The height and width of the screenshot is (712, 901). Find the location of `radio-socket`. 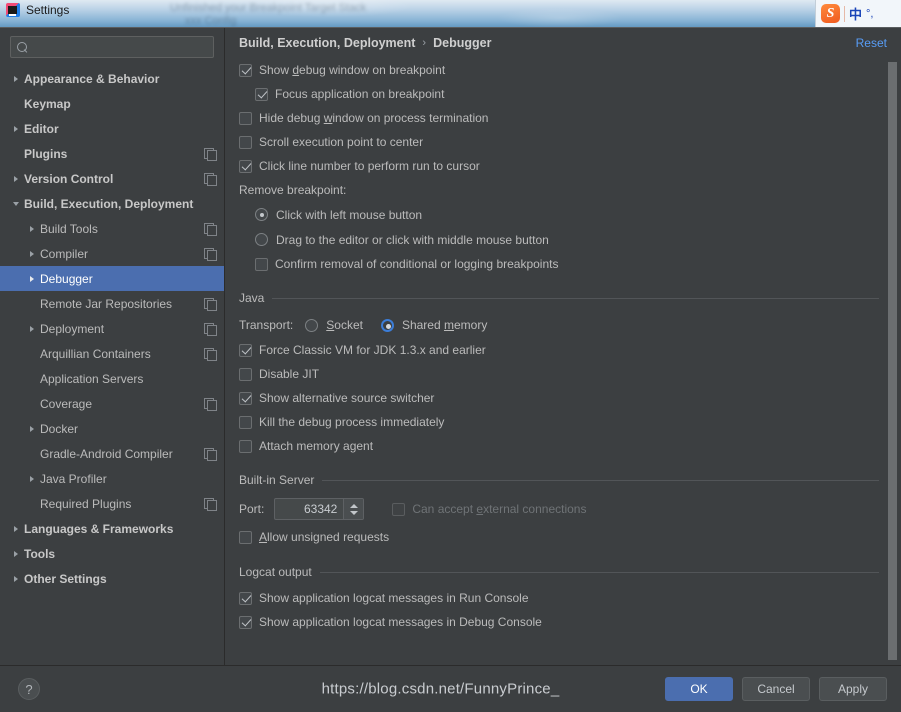

radio-socket is located at coordinates (312, 325).